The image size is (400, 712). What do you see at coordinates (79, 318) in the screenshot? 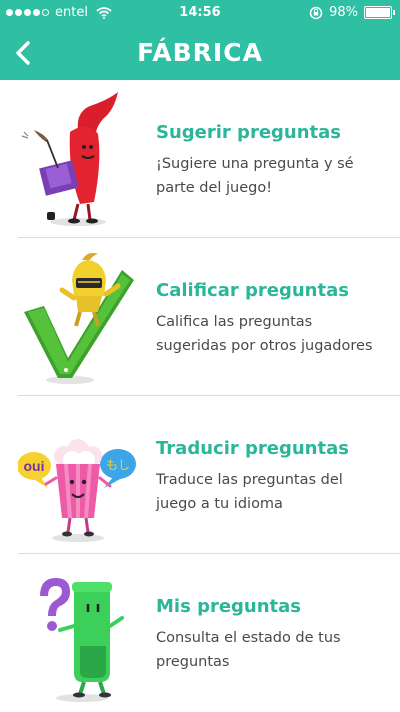
I see `checkmark-knight-icon` at bounding box center [79, 318].